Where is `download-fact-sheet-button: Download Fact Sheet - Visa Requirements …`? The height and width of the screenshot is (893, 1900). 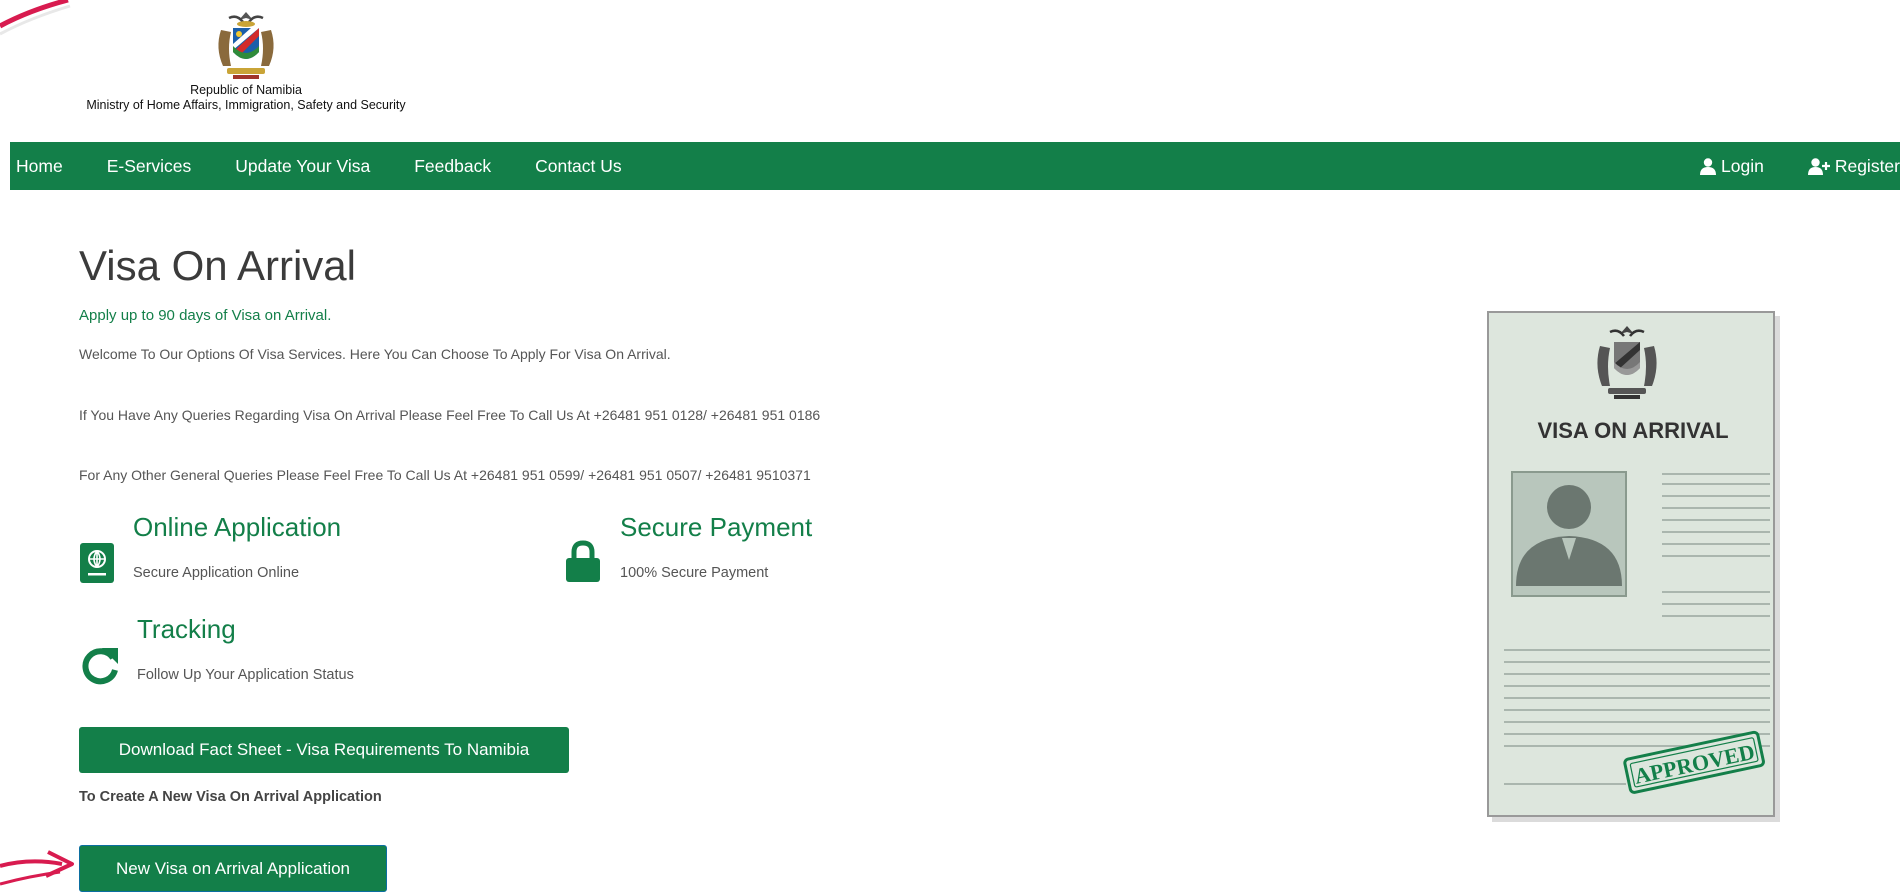
download-fact-sheet-button: Download Fact Sheet - Visa Requirements … is located at coordinates (324, 750).